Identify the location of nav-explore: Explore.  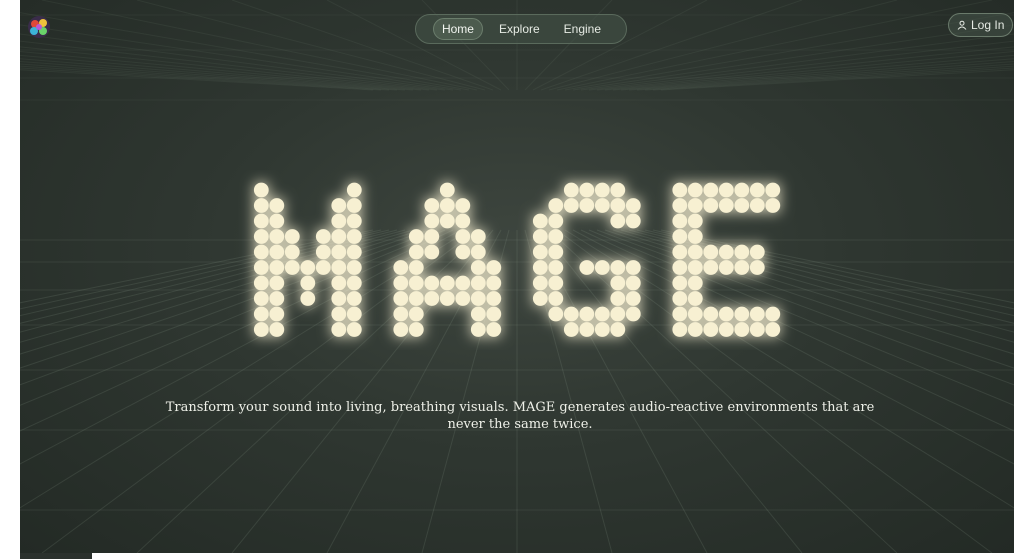
(519, 29).